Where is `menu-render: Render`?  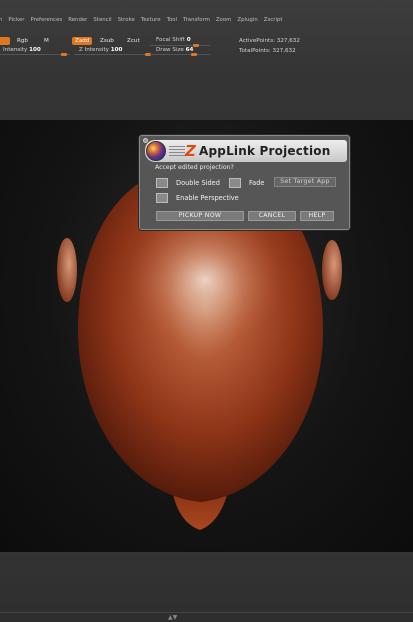
menu-render: Render is located at coordinates (77, 20).